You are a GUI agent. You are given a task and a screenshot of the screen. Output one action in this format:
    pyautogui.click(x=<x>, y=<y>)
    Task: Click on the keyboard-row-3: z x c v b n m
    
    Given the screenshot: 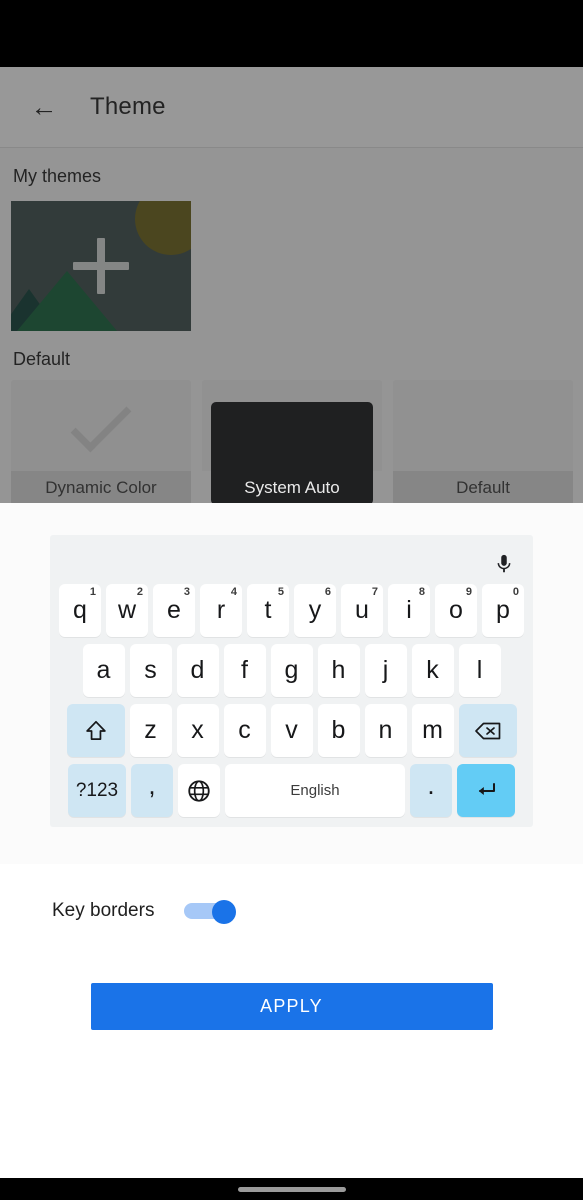 What is the action you would take?
    pyautogui.click(x=291, y=730)
    